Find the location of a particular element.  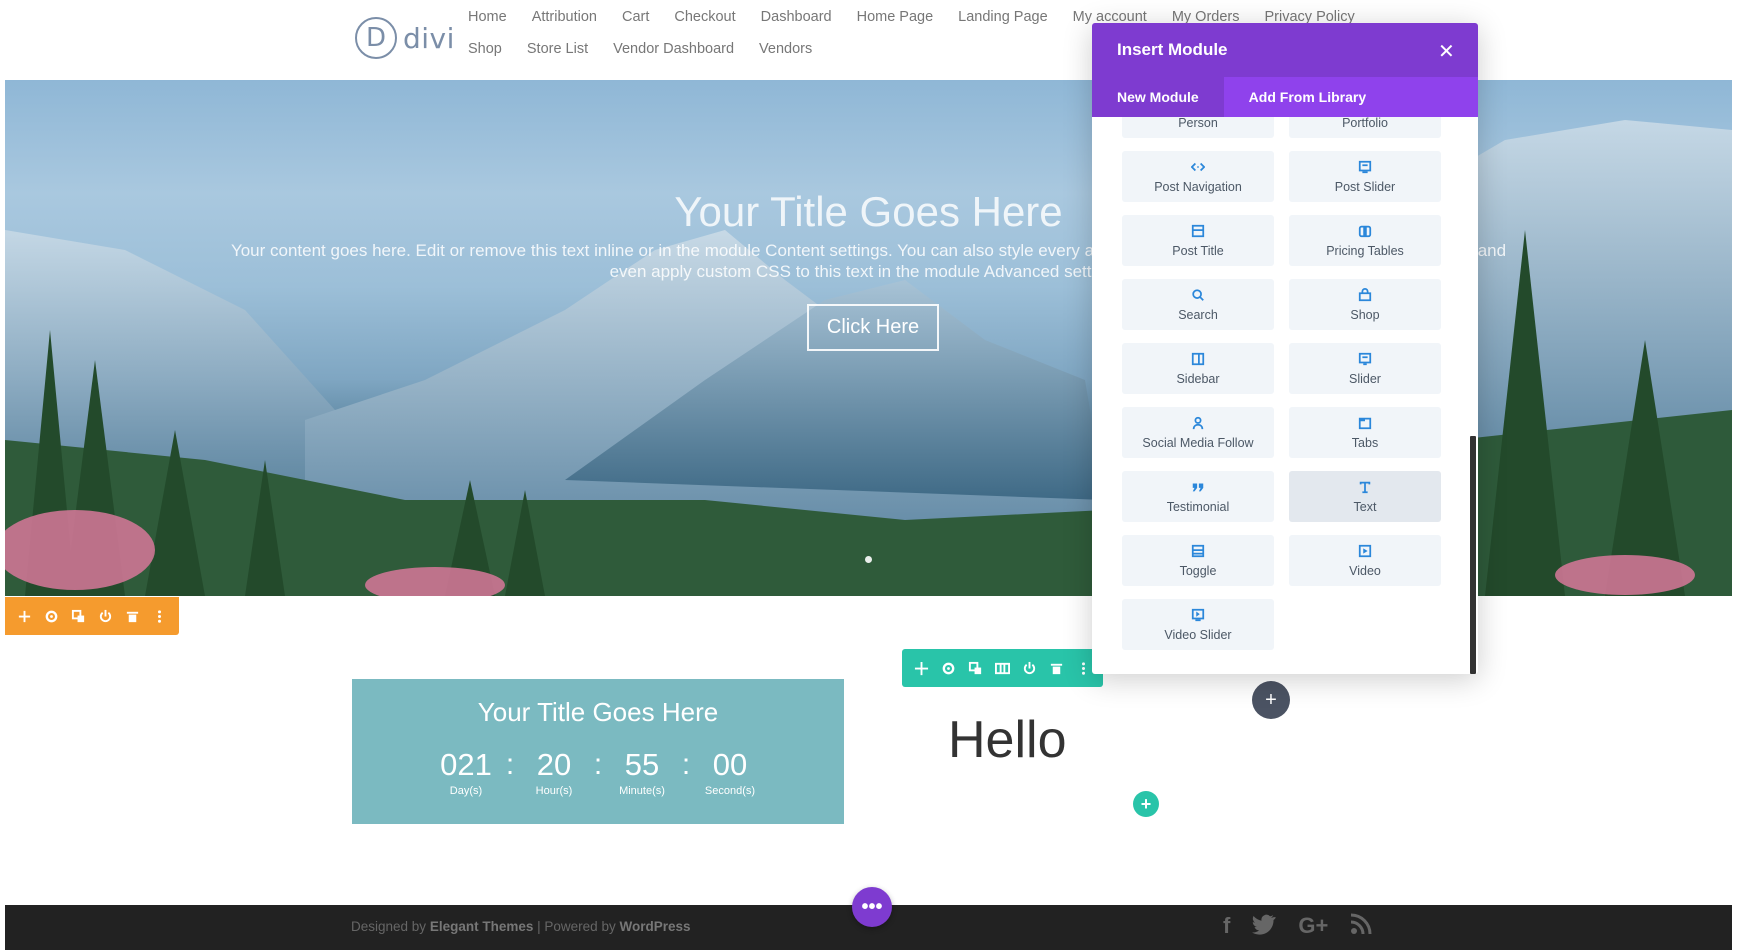

module-person: Person is located at coordinates (1198, 127).